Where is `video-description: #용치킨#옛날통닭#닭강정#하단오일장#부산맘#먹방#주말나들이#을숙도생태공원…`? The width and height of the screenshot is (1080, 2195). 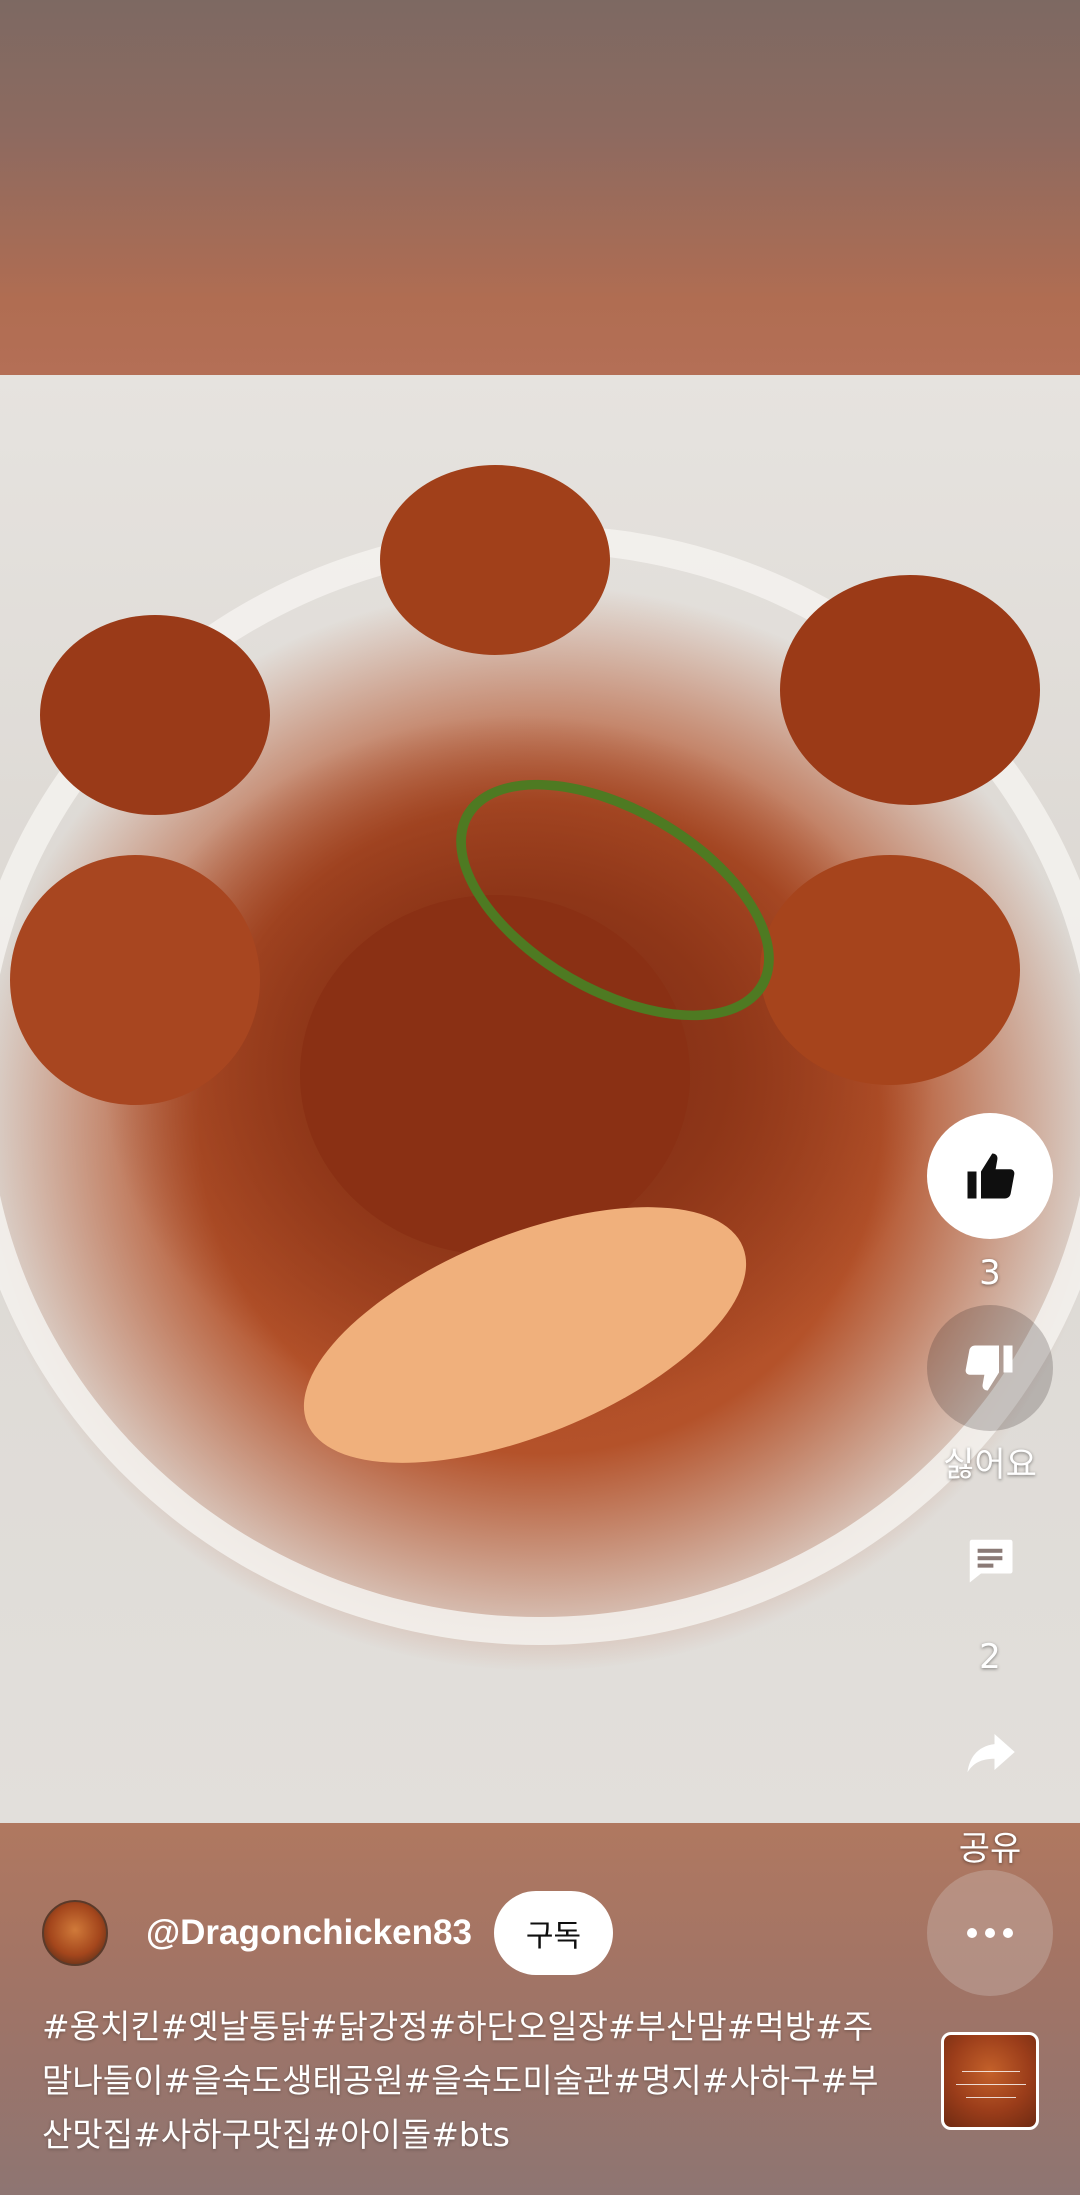 video-description: #용치킨#옛날통닭#닭강정#하단오일장#부산맘#먹방#주말나들이#을숙도생태공원… is located at coordinates (472, 2081).